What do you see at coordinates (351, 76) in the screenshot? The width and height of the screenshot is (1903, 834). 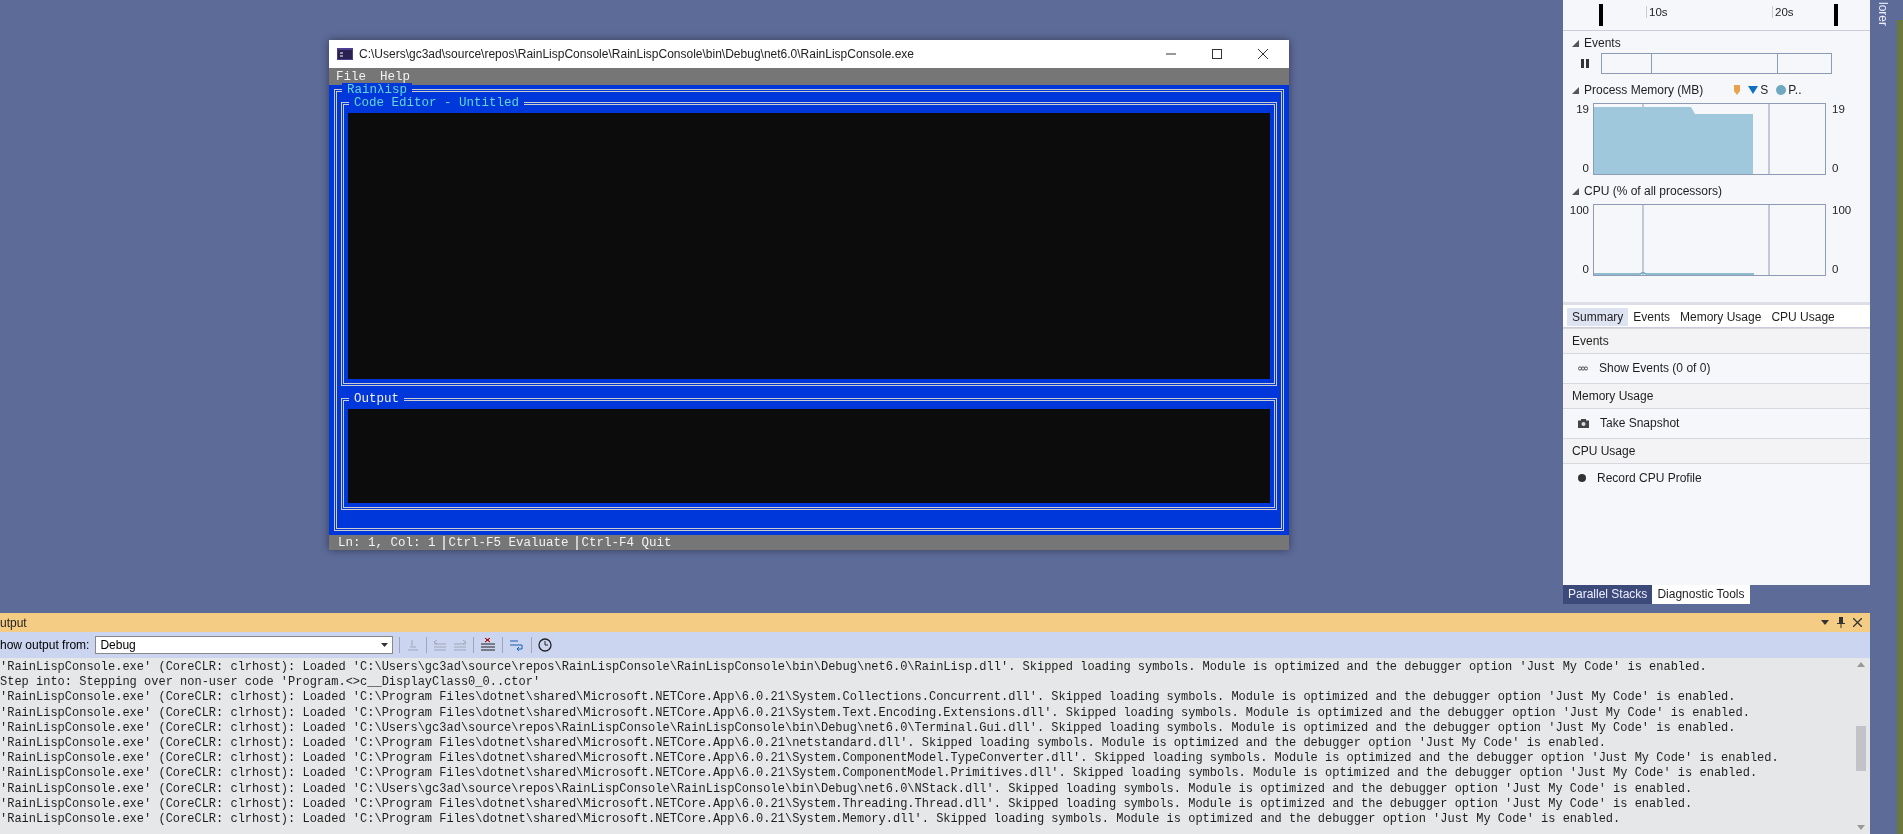 I see `menu-item: File` at bounding box center [351, 76].